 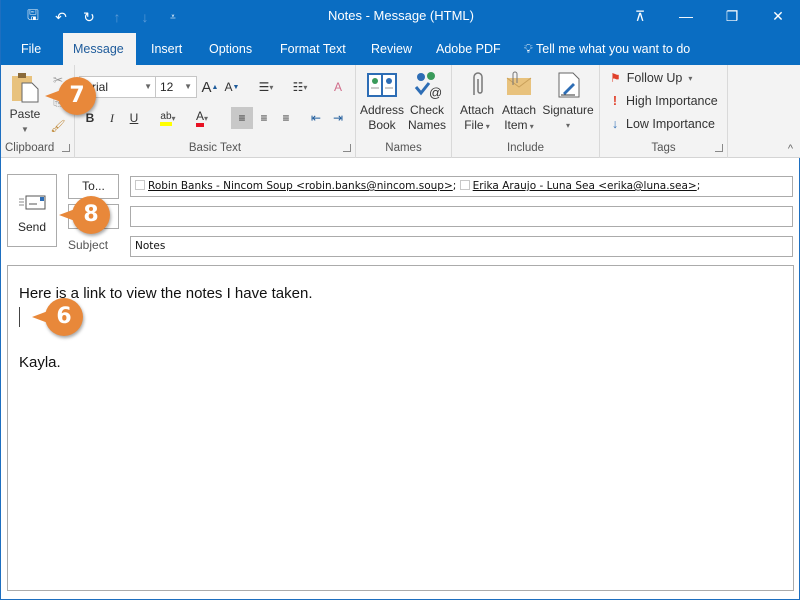 What do you see at coordinates (286, 118) in the screenshot?
I see `align-right-icon: ≡` at bounding box center [286, 118].